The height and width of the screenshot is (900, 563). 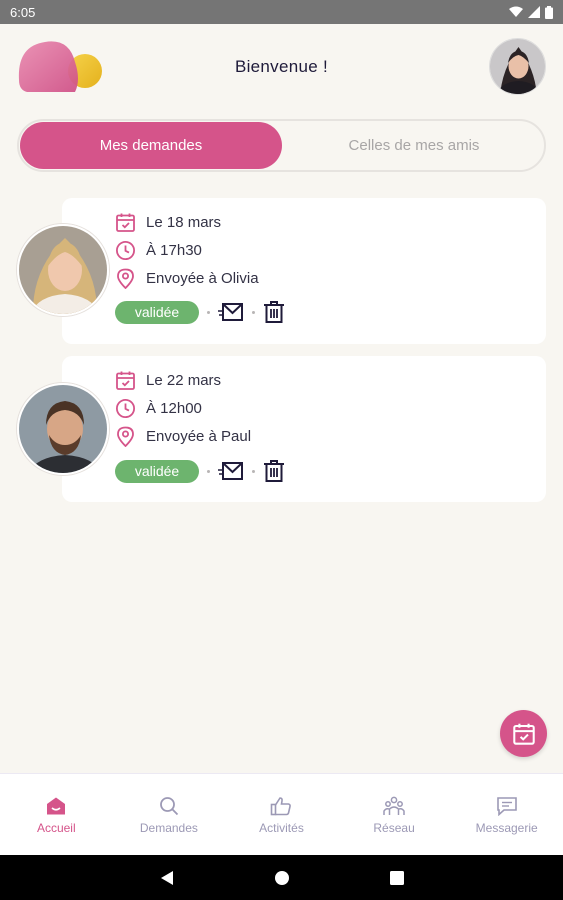 I want to click on nav-item-accueil: Accueil, so click(x=56, y=814).